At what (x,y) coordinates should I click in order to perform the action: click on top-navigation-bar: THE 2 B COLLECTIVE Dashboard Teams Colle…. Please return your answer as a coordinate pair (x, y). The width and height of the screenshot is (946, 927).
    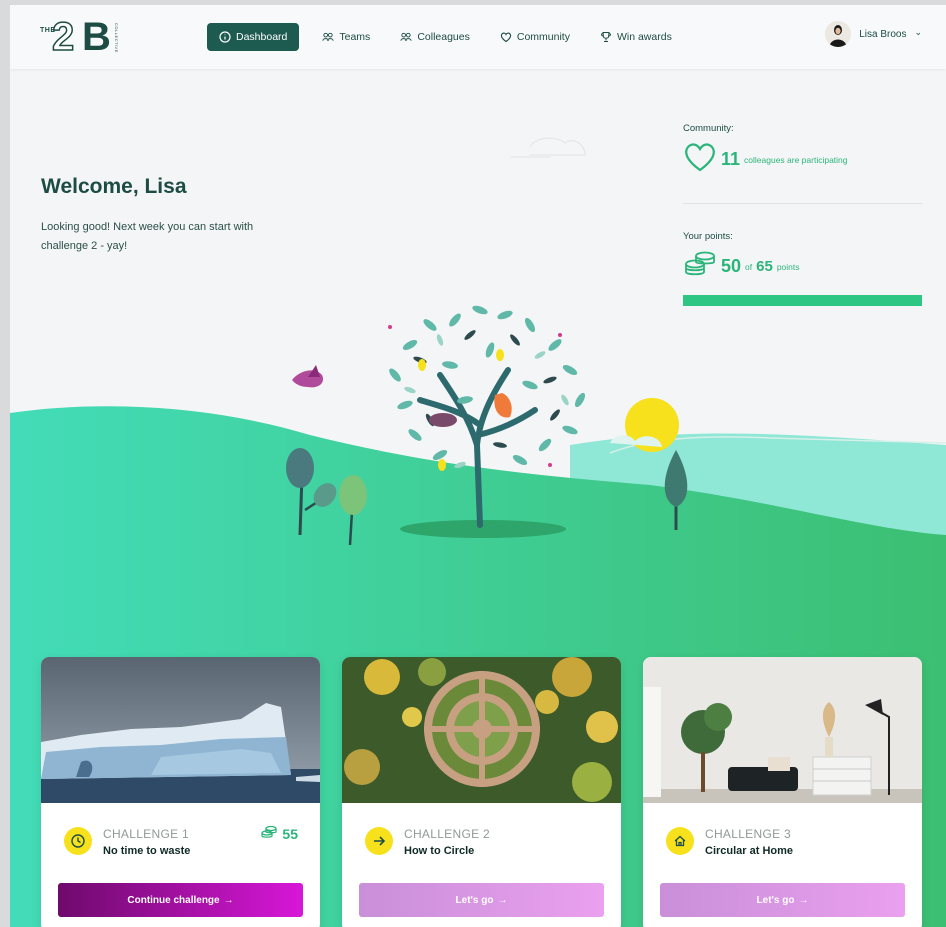
    Looking at the image, I should click on (478, 37).